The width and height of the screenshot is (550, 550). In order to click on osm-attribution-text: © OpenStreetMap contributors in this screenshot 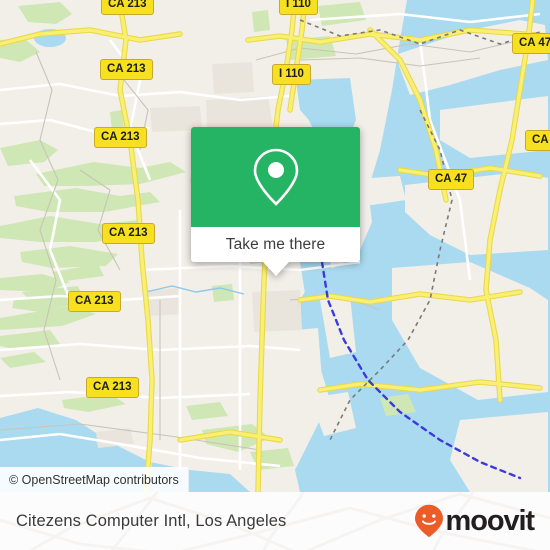, I will do `click(94, 479)`.